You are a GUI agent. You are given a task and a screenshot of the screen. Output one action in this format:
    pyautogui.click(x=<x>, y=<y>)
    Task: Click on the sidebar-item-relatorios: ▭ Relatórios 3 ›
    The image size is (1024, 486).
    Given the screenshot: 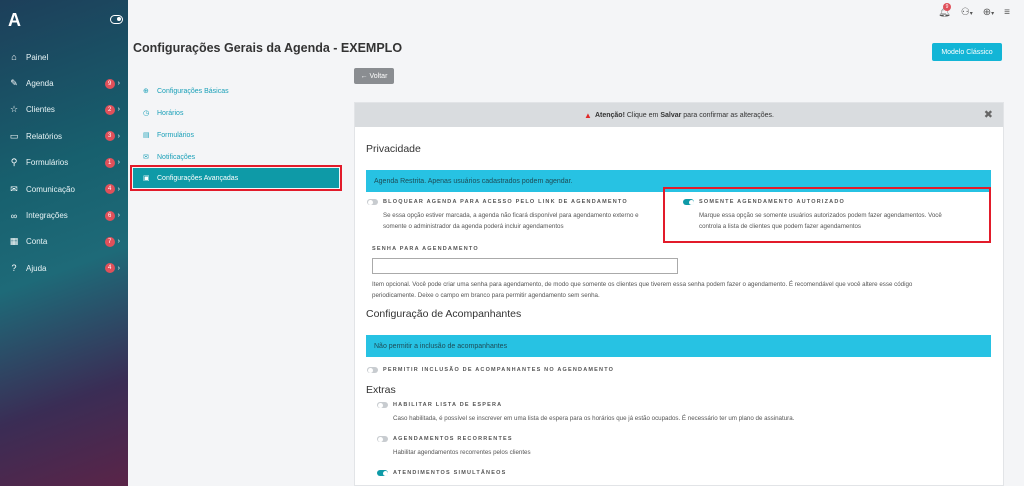 What is the action you would take?
    pyautogui.click(x=64, y=136)
    